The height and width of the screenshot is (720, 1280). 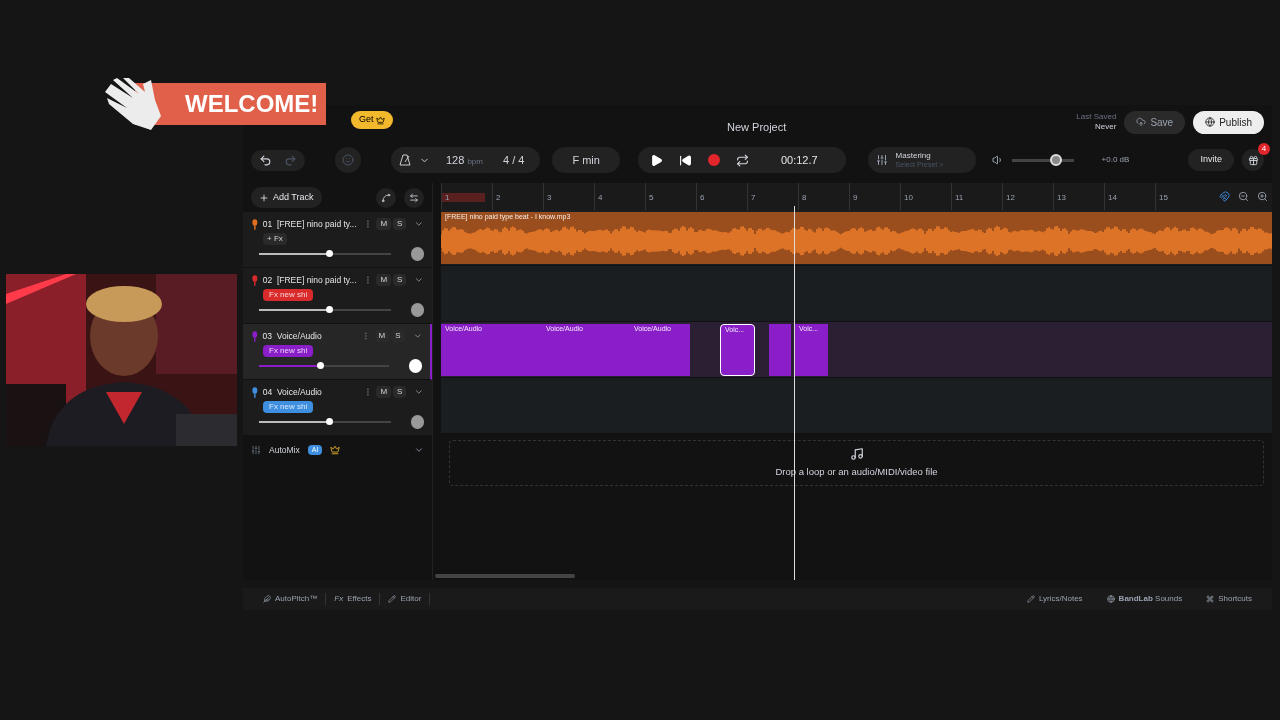 I want to click on bar-number: 15, so click(x=1163, y=197).